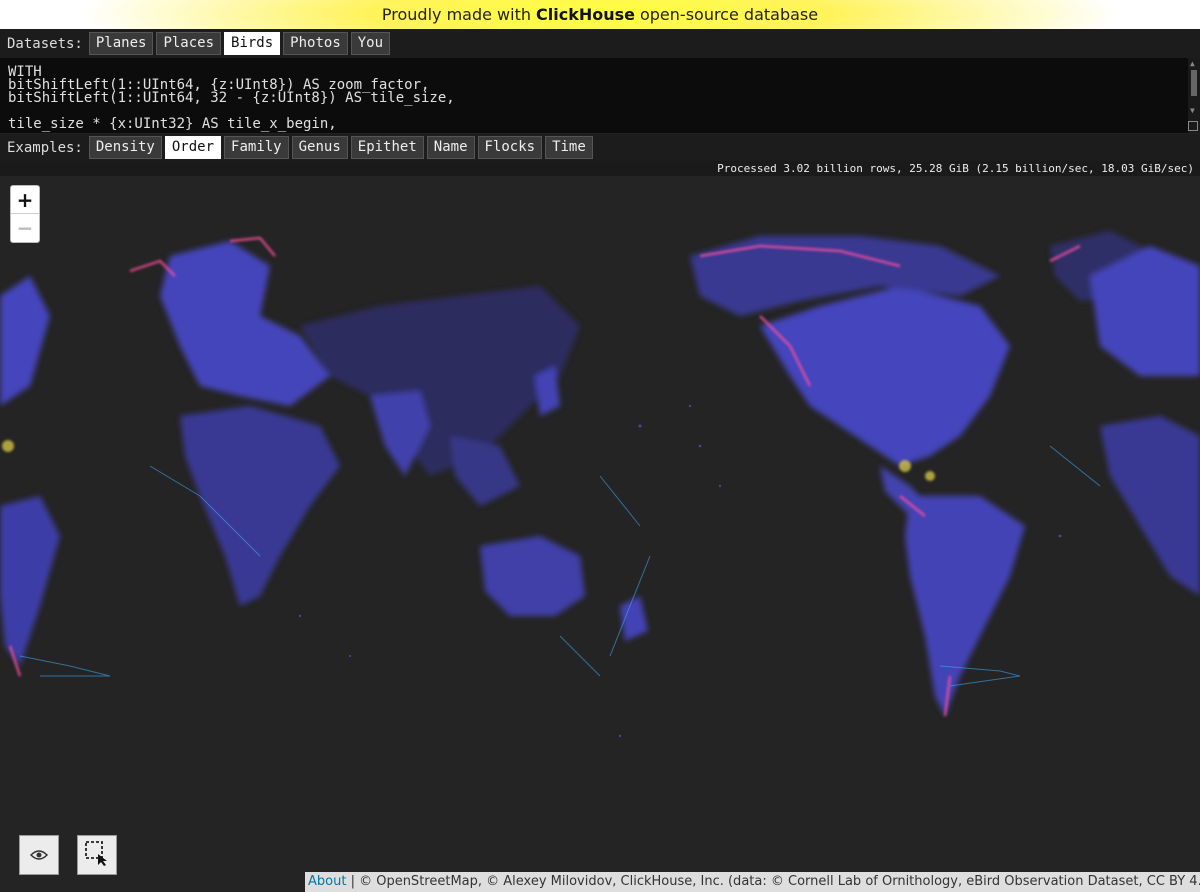 This screenshot has width=1200, height=892. I want to click on example-order-button: Order, so click(193, 147).